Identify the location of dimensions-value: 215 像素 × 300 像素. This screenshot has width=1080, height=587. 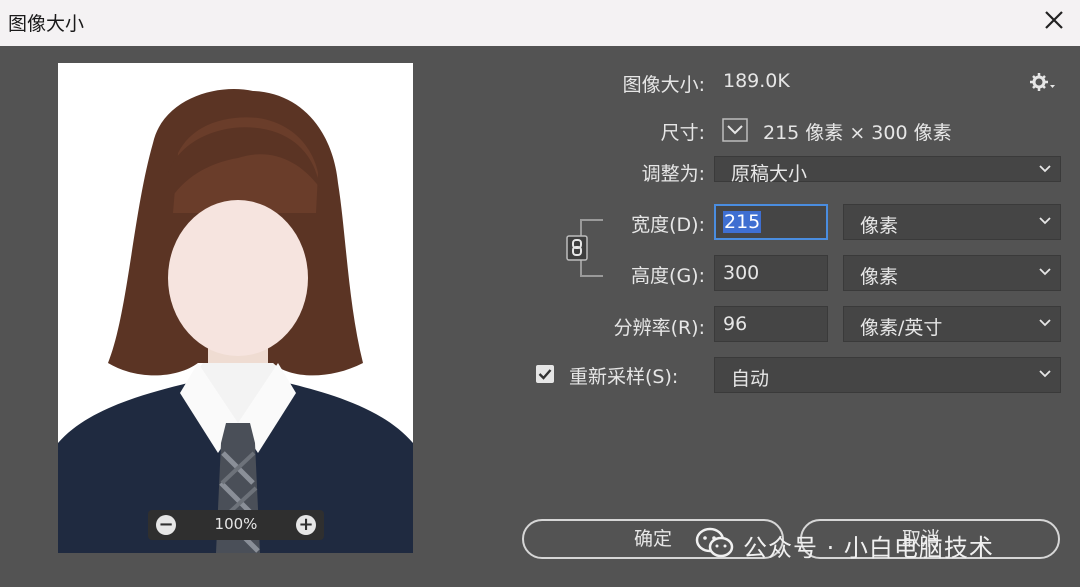
(857, 133).